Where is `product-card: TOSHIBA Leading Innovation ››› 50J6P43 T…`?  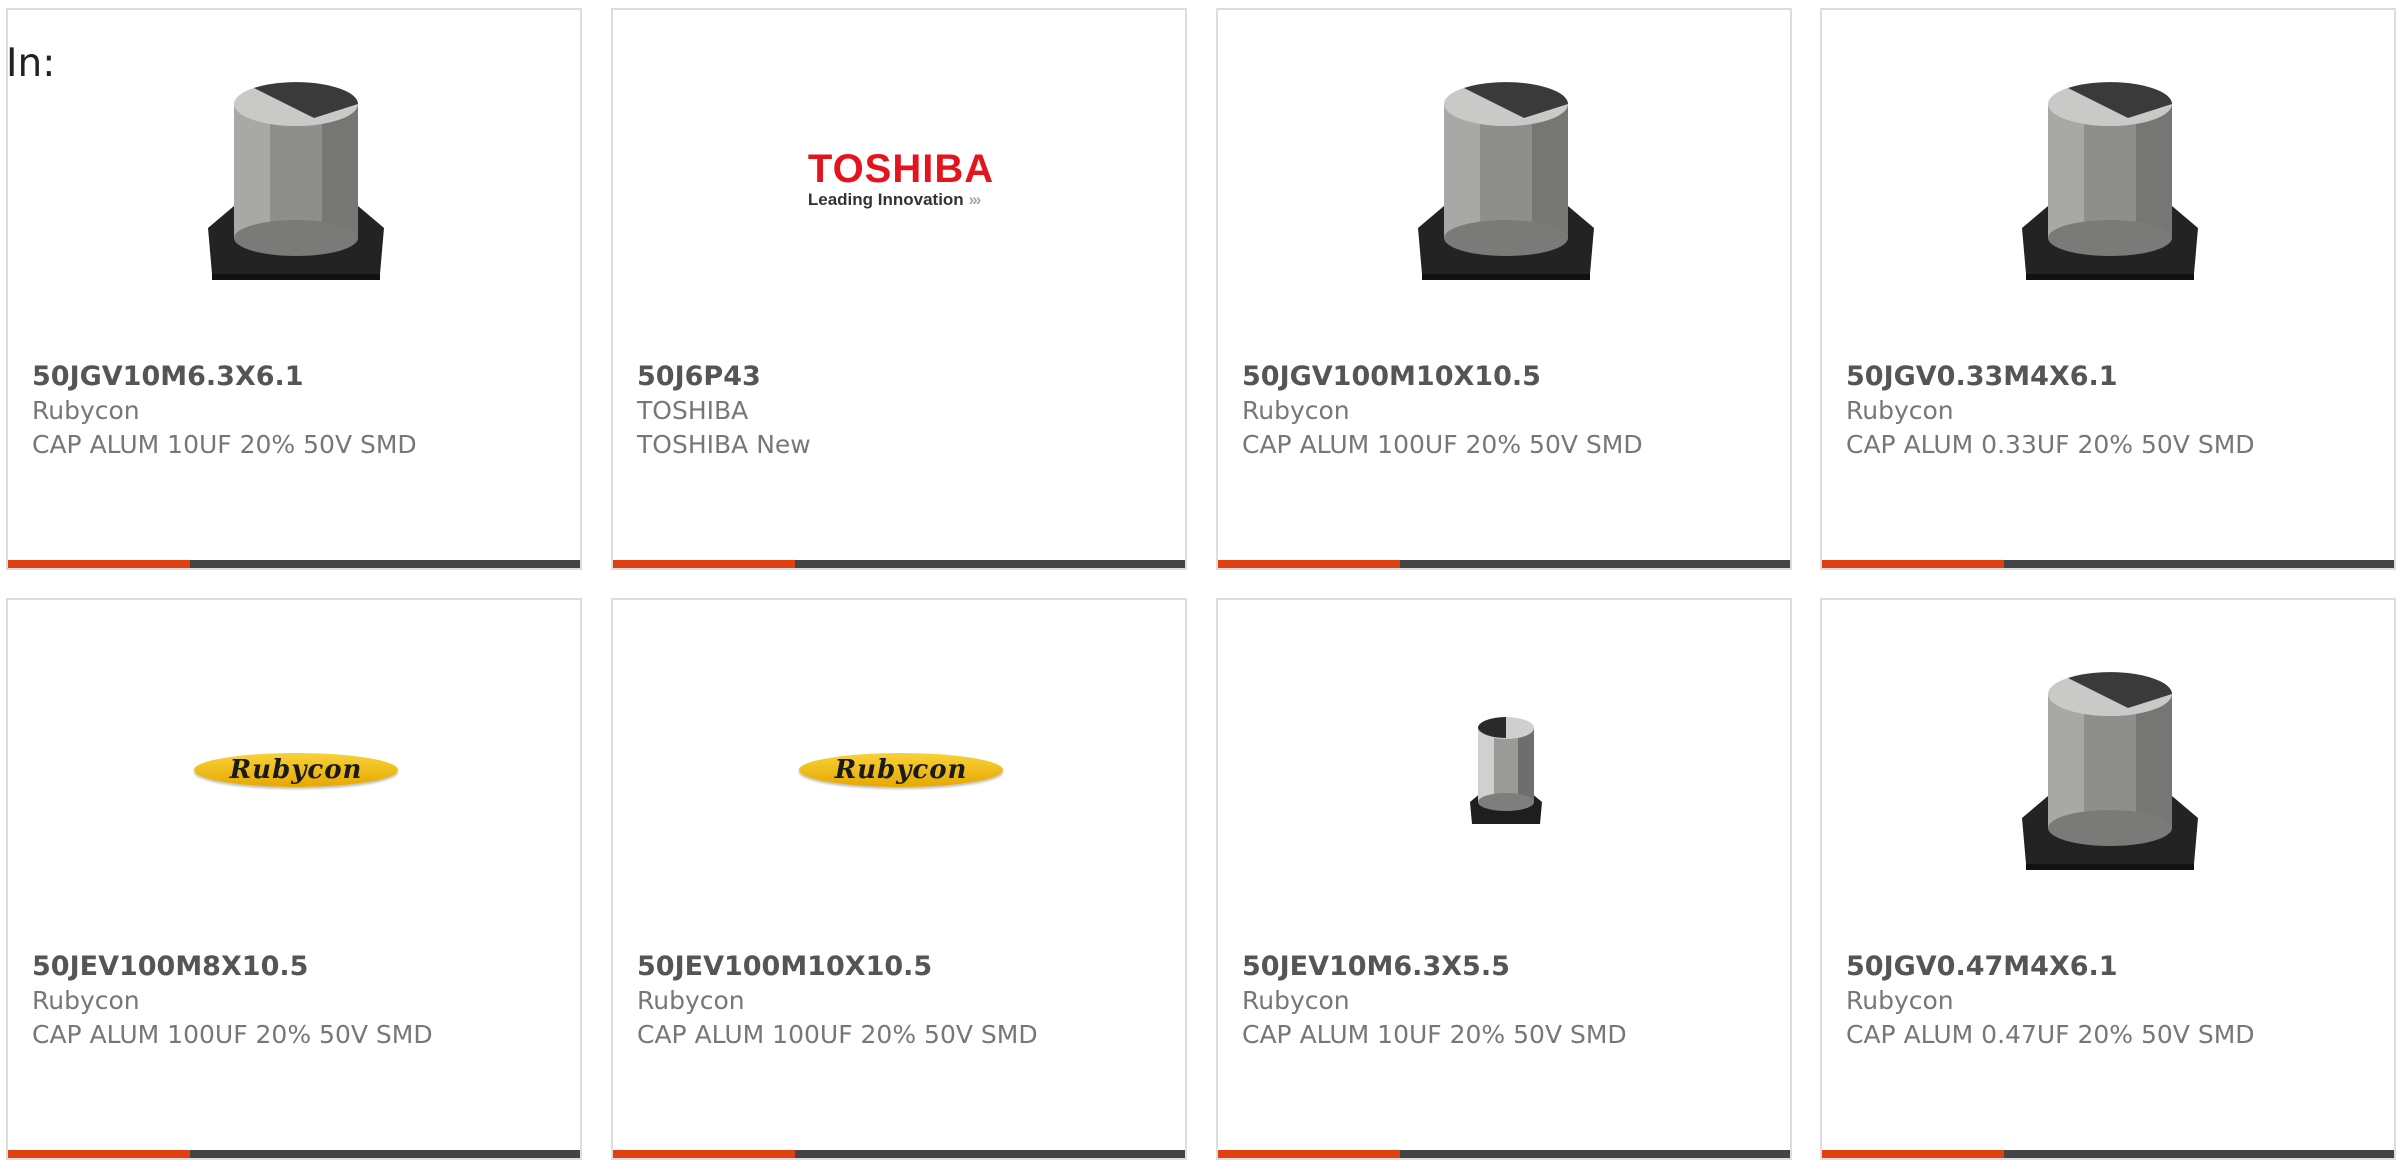 product-card: TOSHIBA Leading Innovation ››› 50J6P43 T… is located at coordinates (899, 289).